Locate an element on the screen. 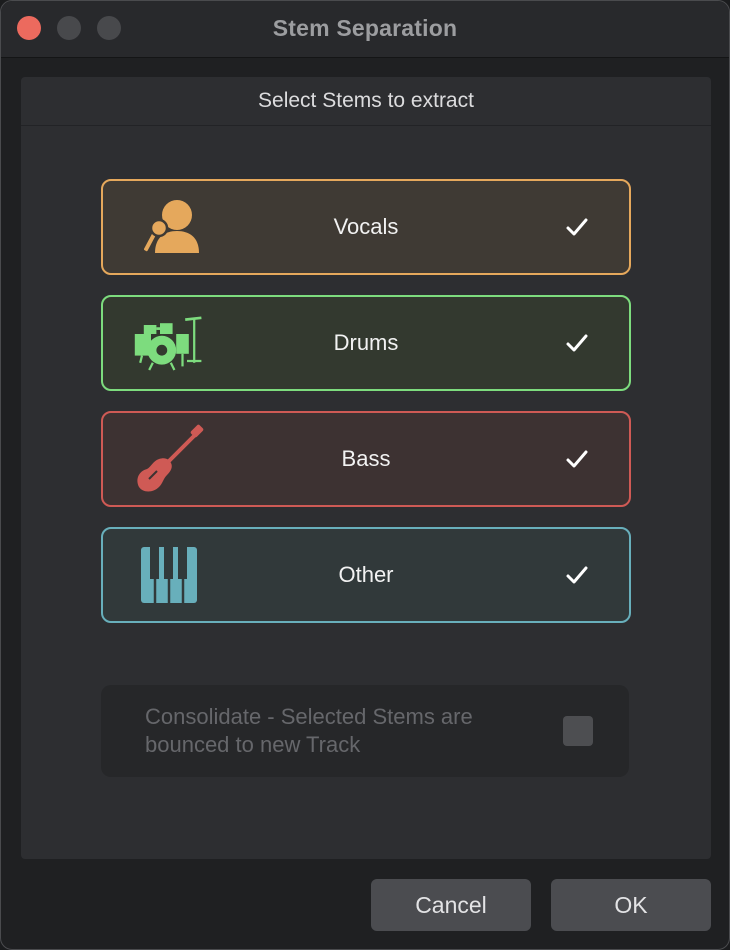  cancel-button: Cancel is located at coordinates (451, 905).